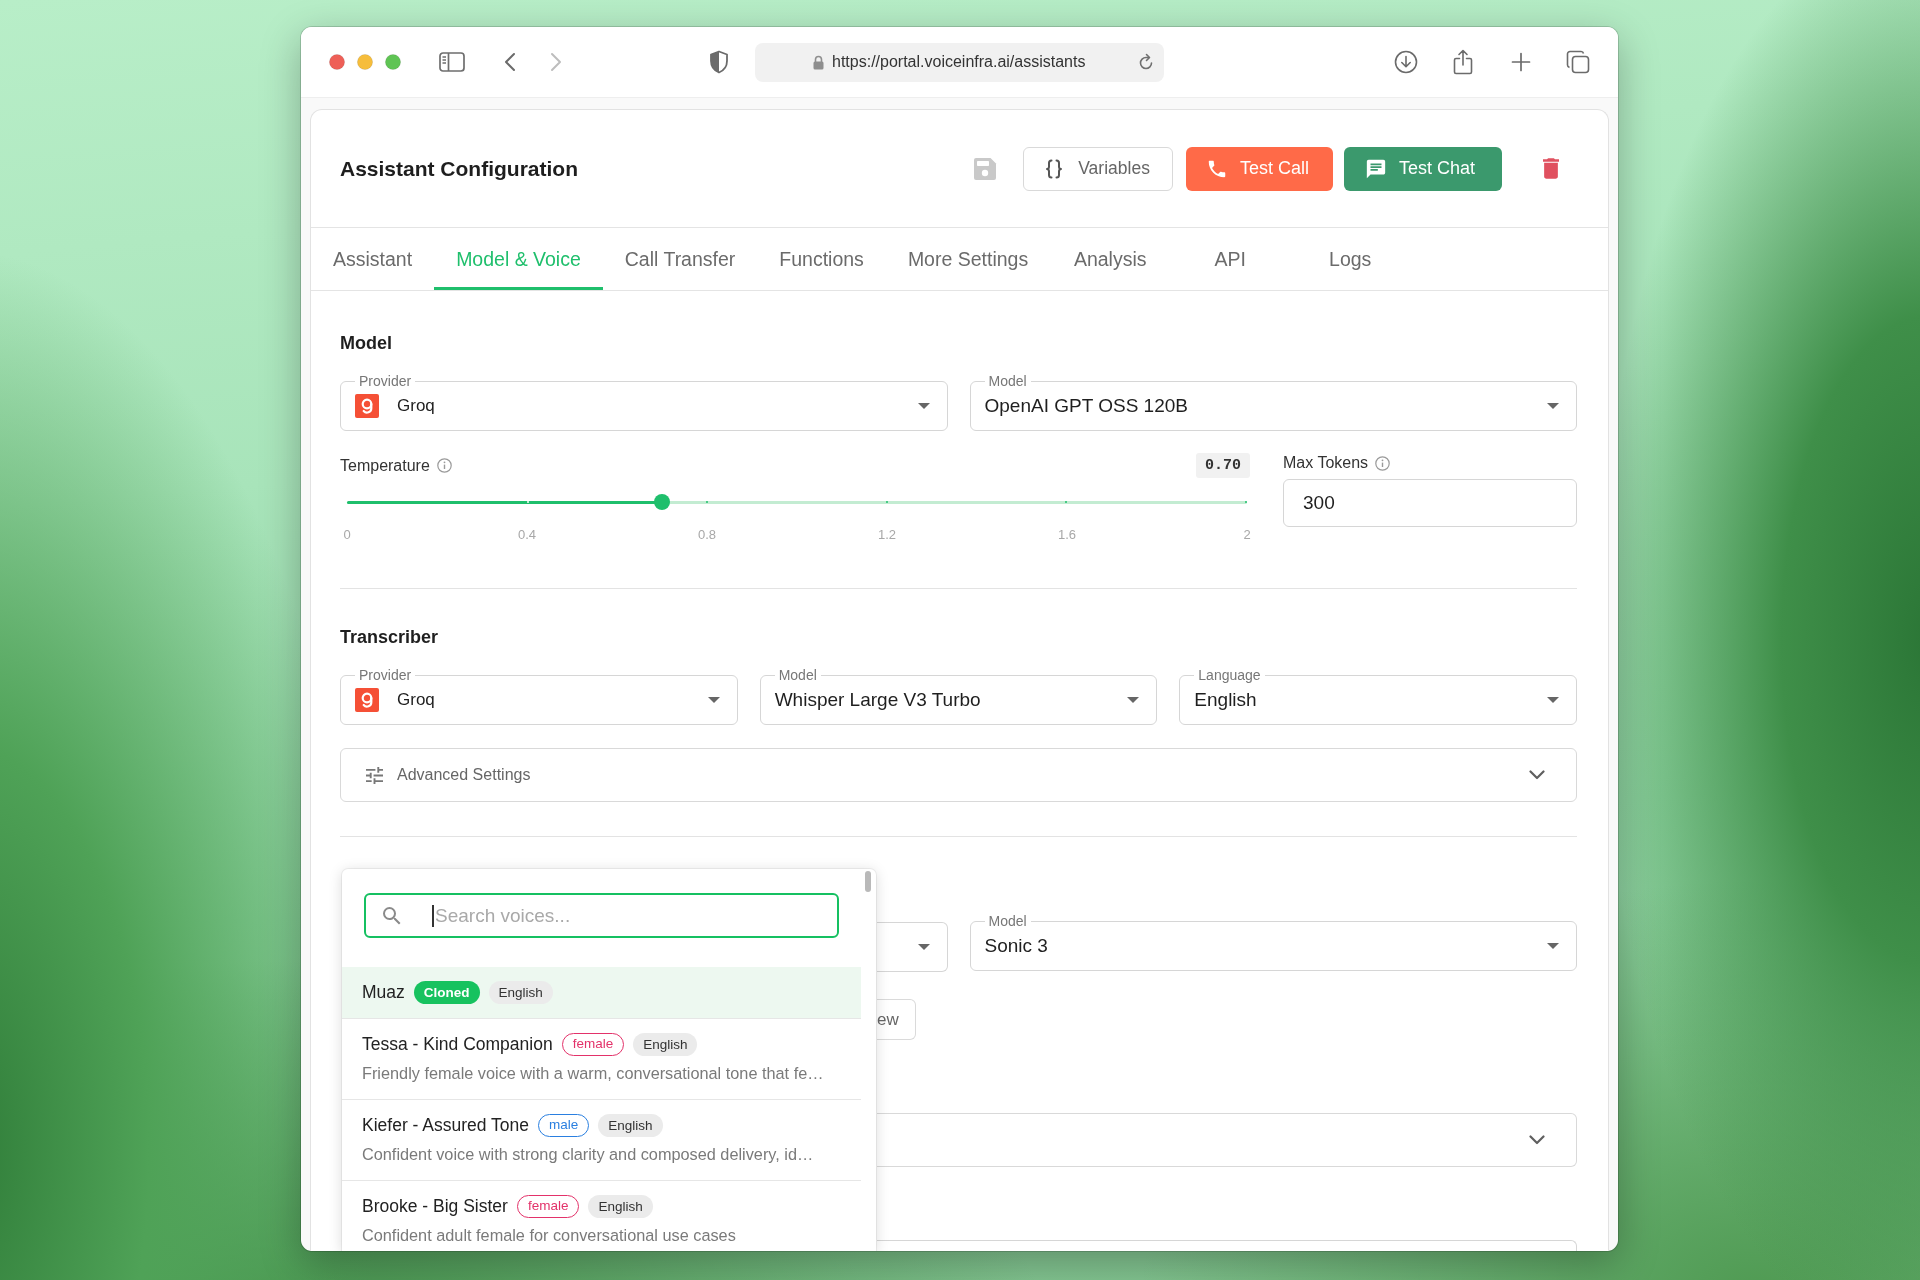 The width and height of the screenshot is (1920, 1280). I want to click on tab: Functions, so click(821, 259).